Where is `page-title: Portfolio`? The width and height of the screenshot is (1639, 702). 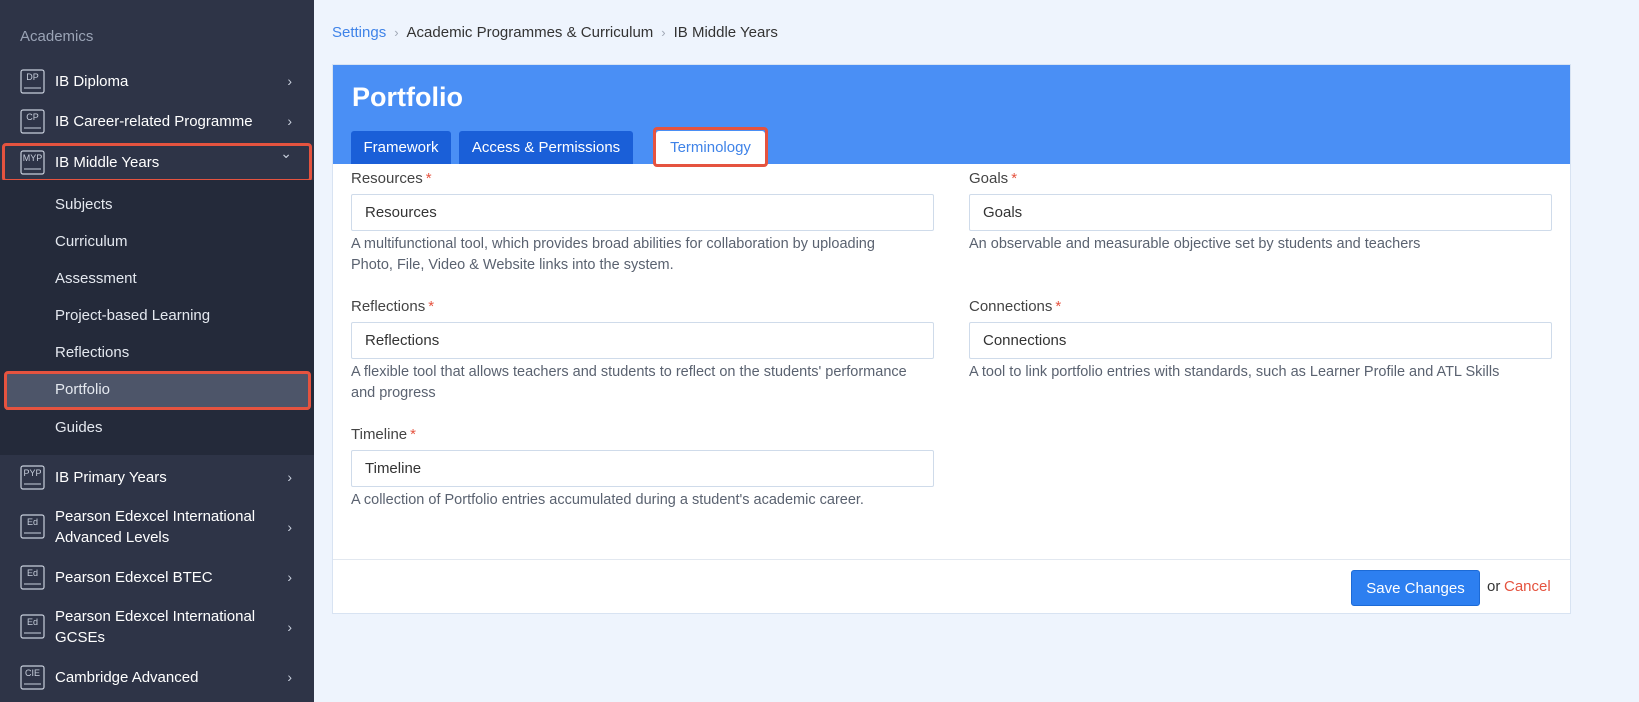
page-title: Portfolio is located at coordinates (407, 97).